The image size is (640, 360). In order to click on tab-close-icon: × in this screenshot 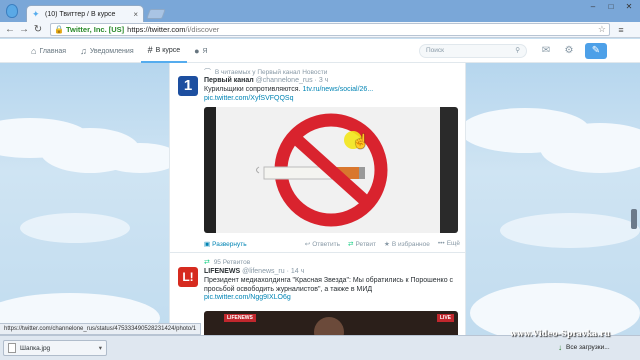, I will do `click(135, 14)`.